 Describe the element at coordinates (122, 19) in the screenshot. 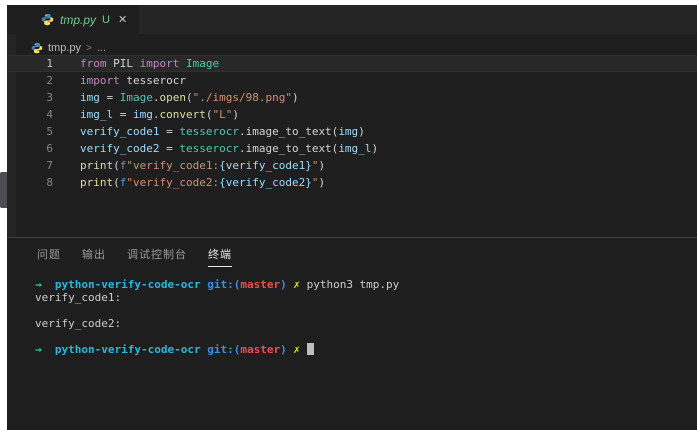

I see `close-icon: ✕` at that location.